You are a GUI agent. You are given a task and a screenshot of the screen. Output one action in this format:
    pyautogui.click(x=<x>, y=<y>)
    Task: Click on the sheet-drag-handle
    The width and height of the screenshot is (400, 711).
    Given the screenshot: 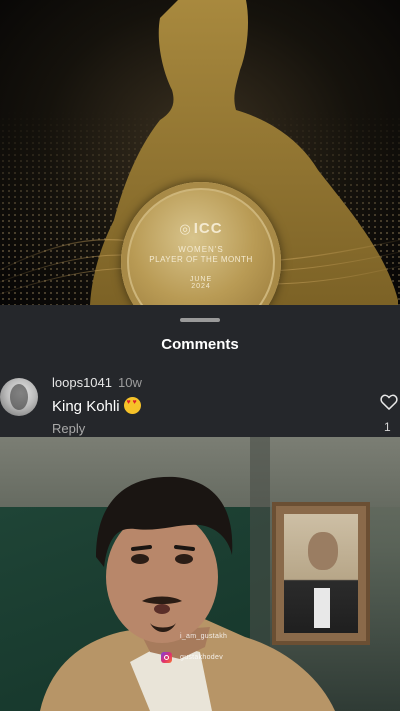 What is the action you would take?
    pyautogui.click(x=200, y=320)
    